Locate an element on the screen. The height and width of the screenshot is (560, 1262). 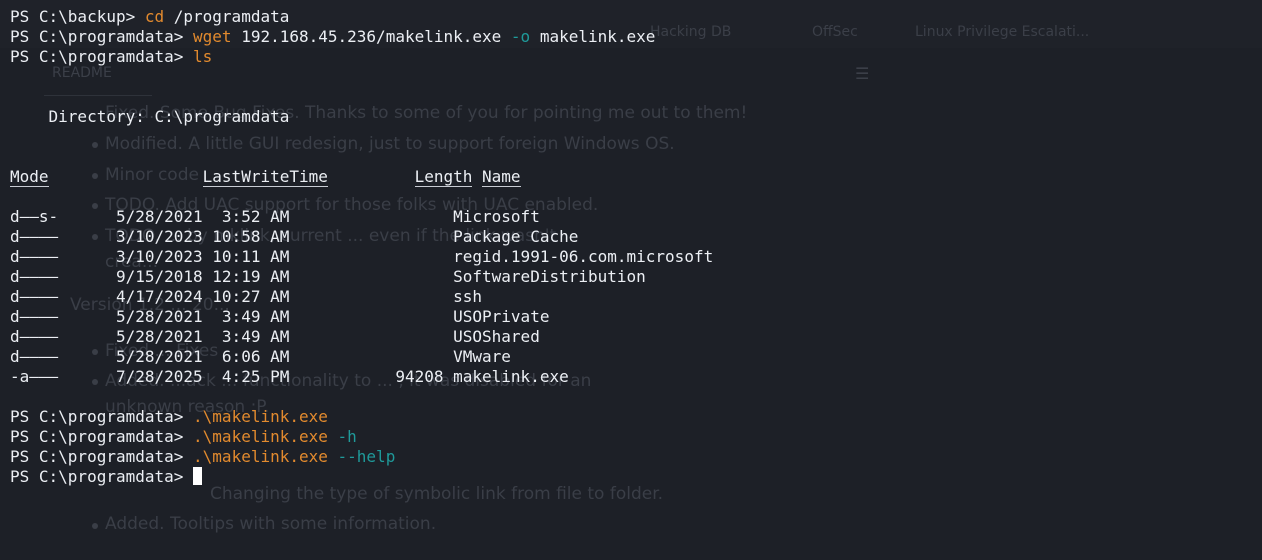
row-name: Microsoft is located at coordinates (496, 216).